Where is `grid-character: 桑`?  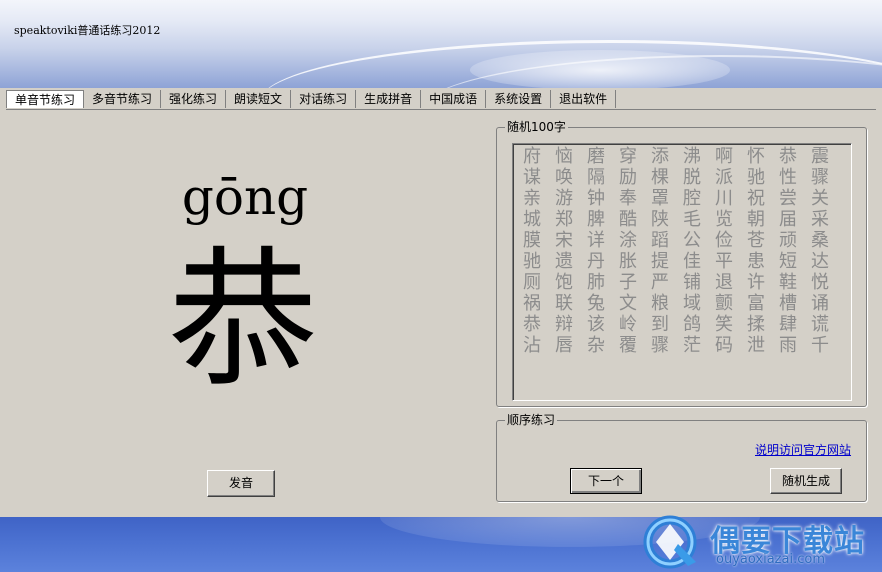 grid-character: 桑 is located at coordinates (820, 240).